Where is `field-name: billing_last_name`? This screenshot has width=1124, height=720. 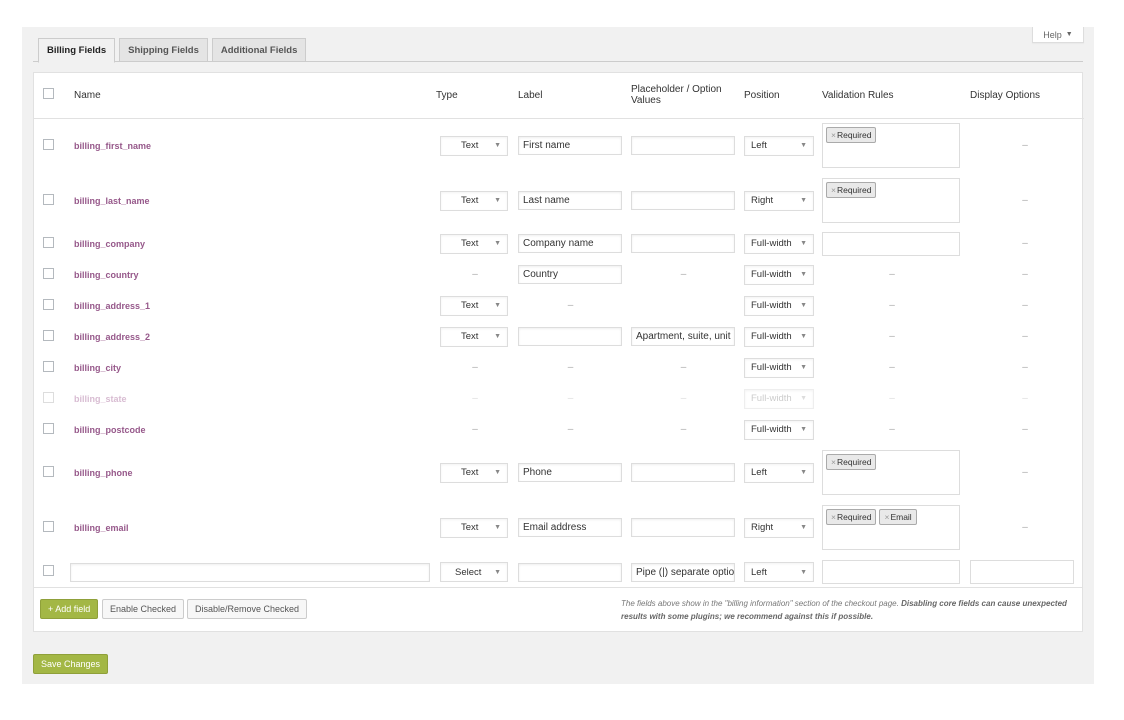 field-name: billing_last_name is located at coordinates (251, 200).